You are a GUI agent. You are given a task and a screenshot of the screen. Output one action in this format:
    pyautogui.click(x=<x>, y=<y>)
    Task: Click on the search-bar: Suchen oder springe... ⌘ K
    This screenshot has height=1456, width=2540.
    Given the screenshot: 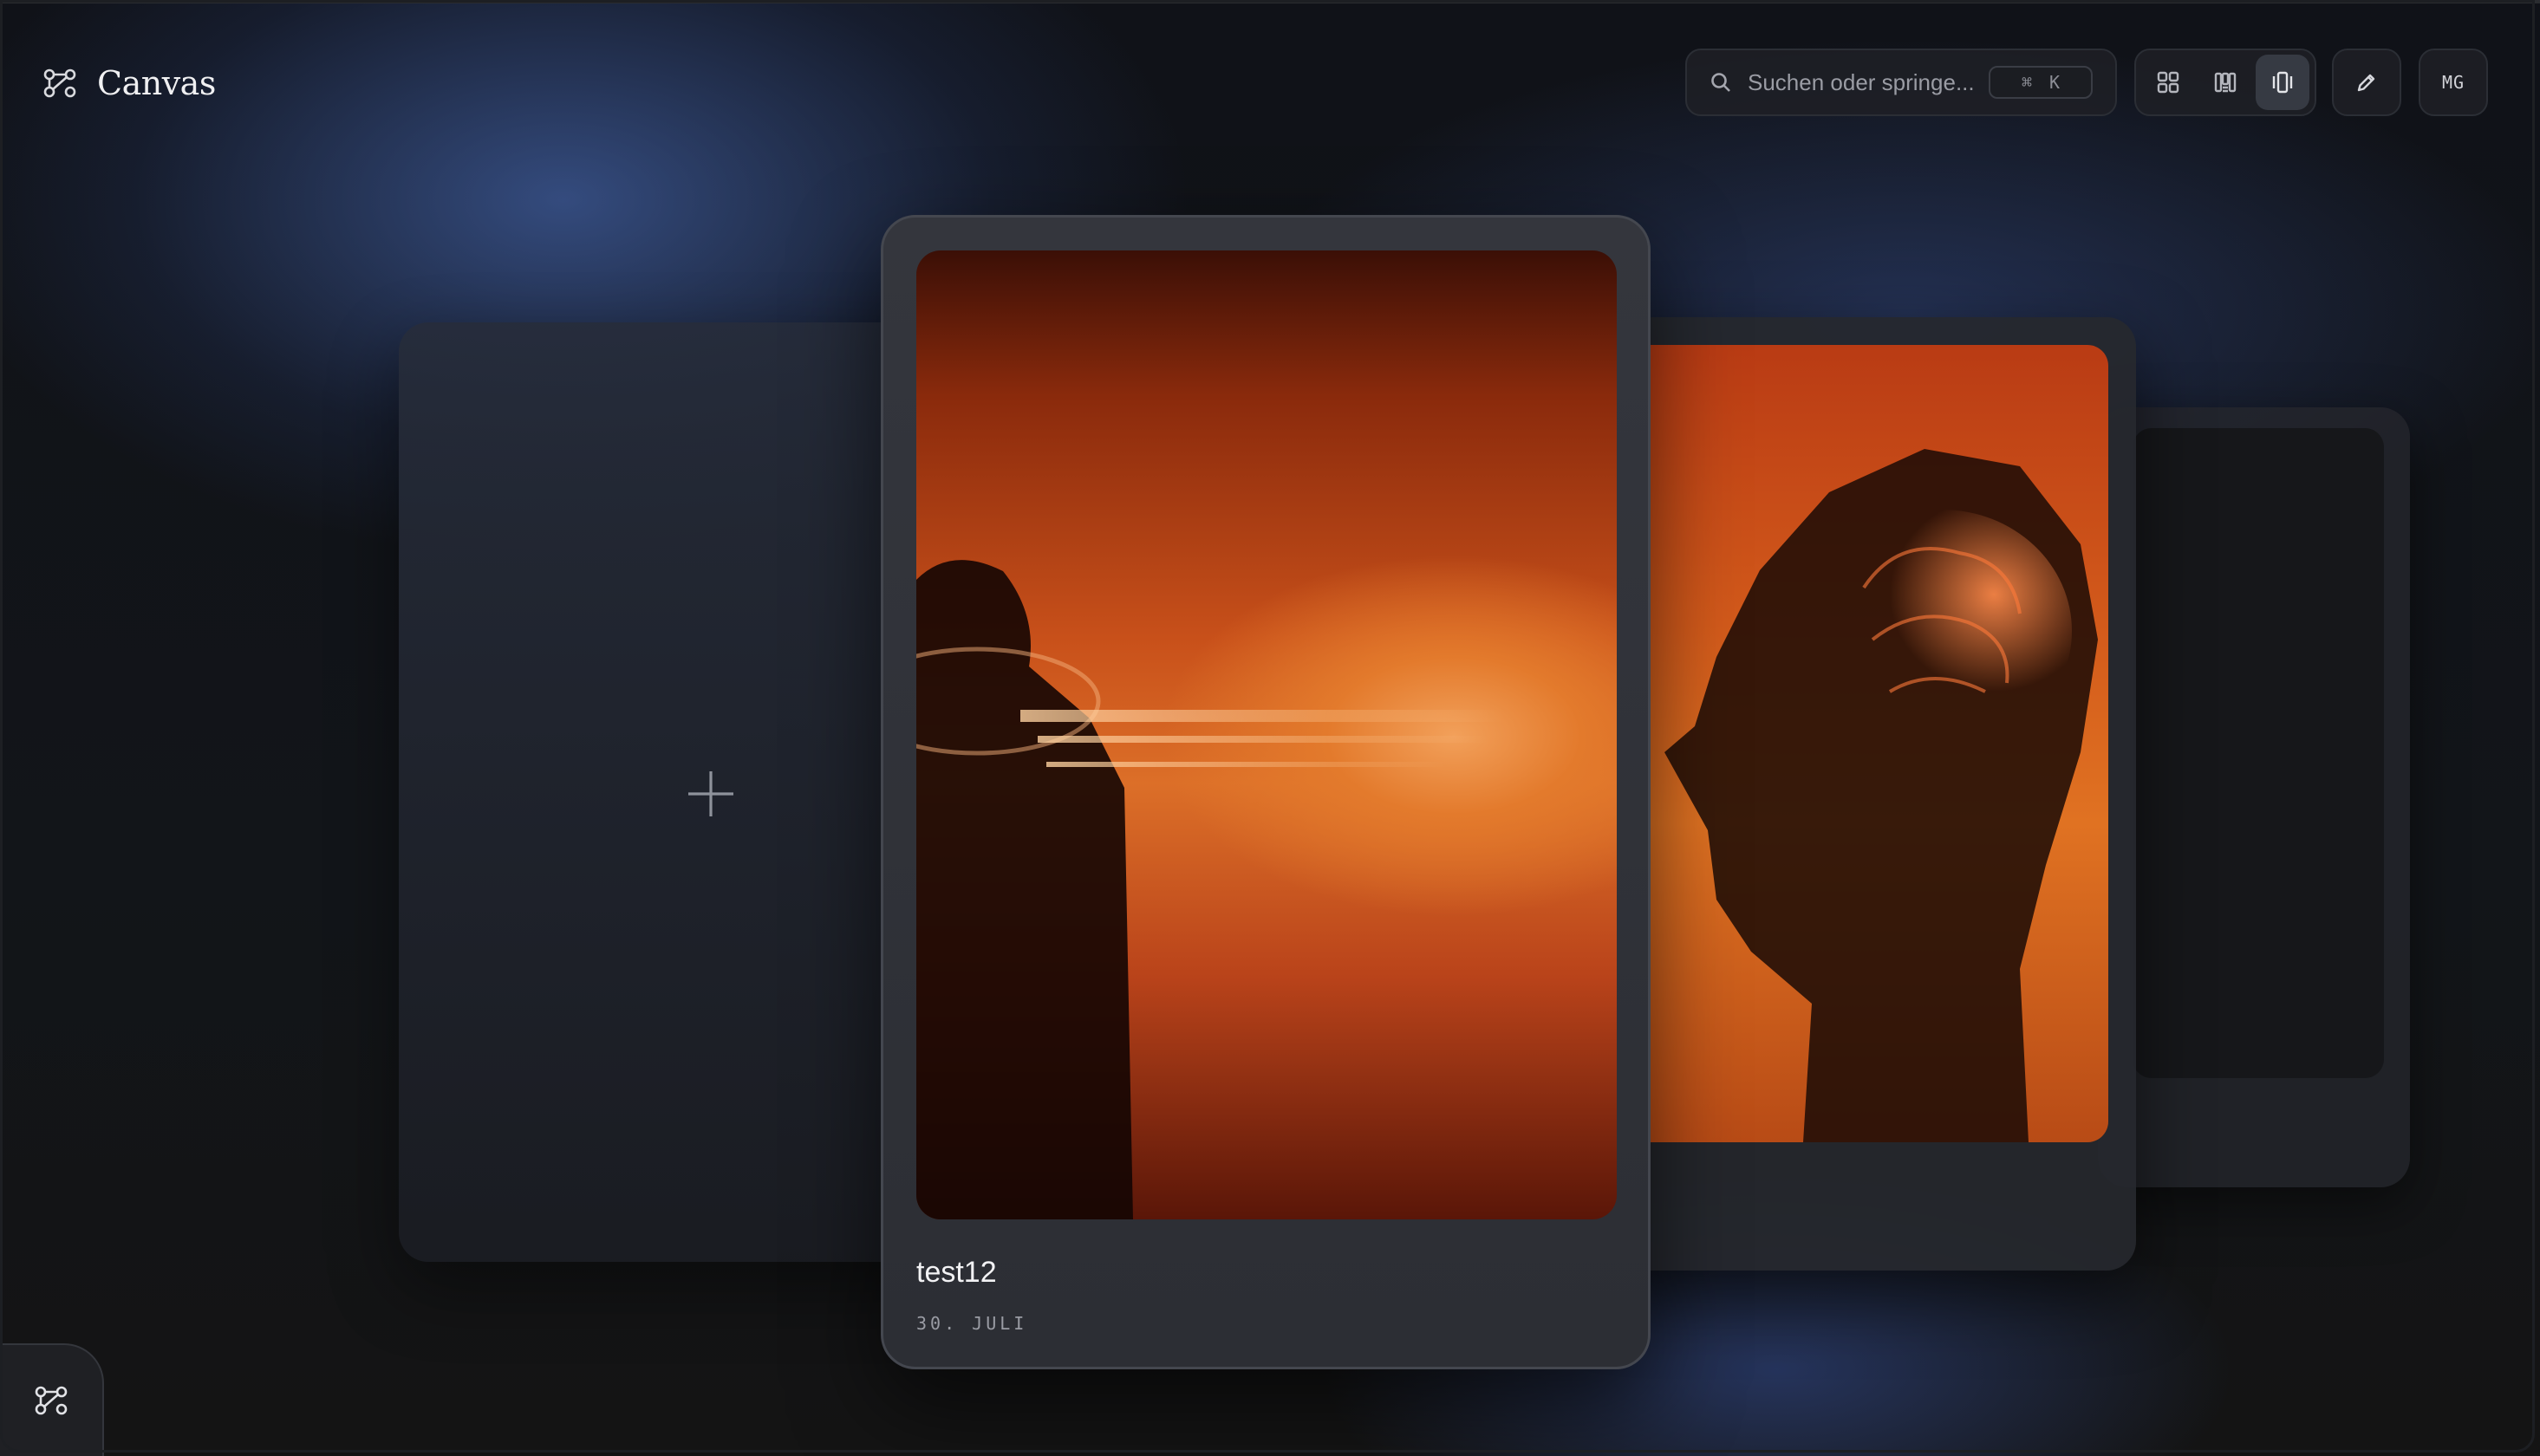 What is the action you would take?
    pyautogui.click(x=1901, y=82)
    